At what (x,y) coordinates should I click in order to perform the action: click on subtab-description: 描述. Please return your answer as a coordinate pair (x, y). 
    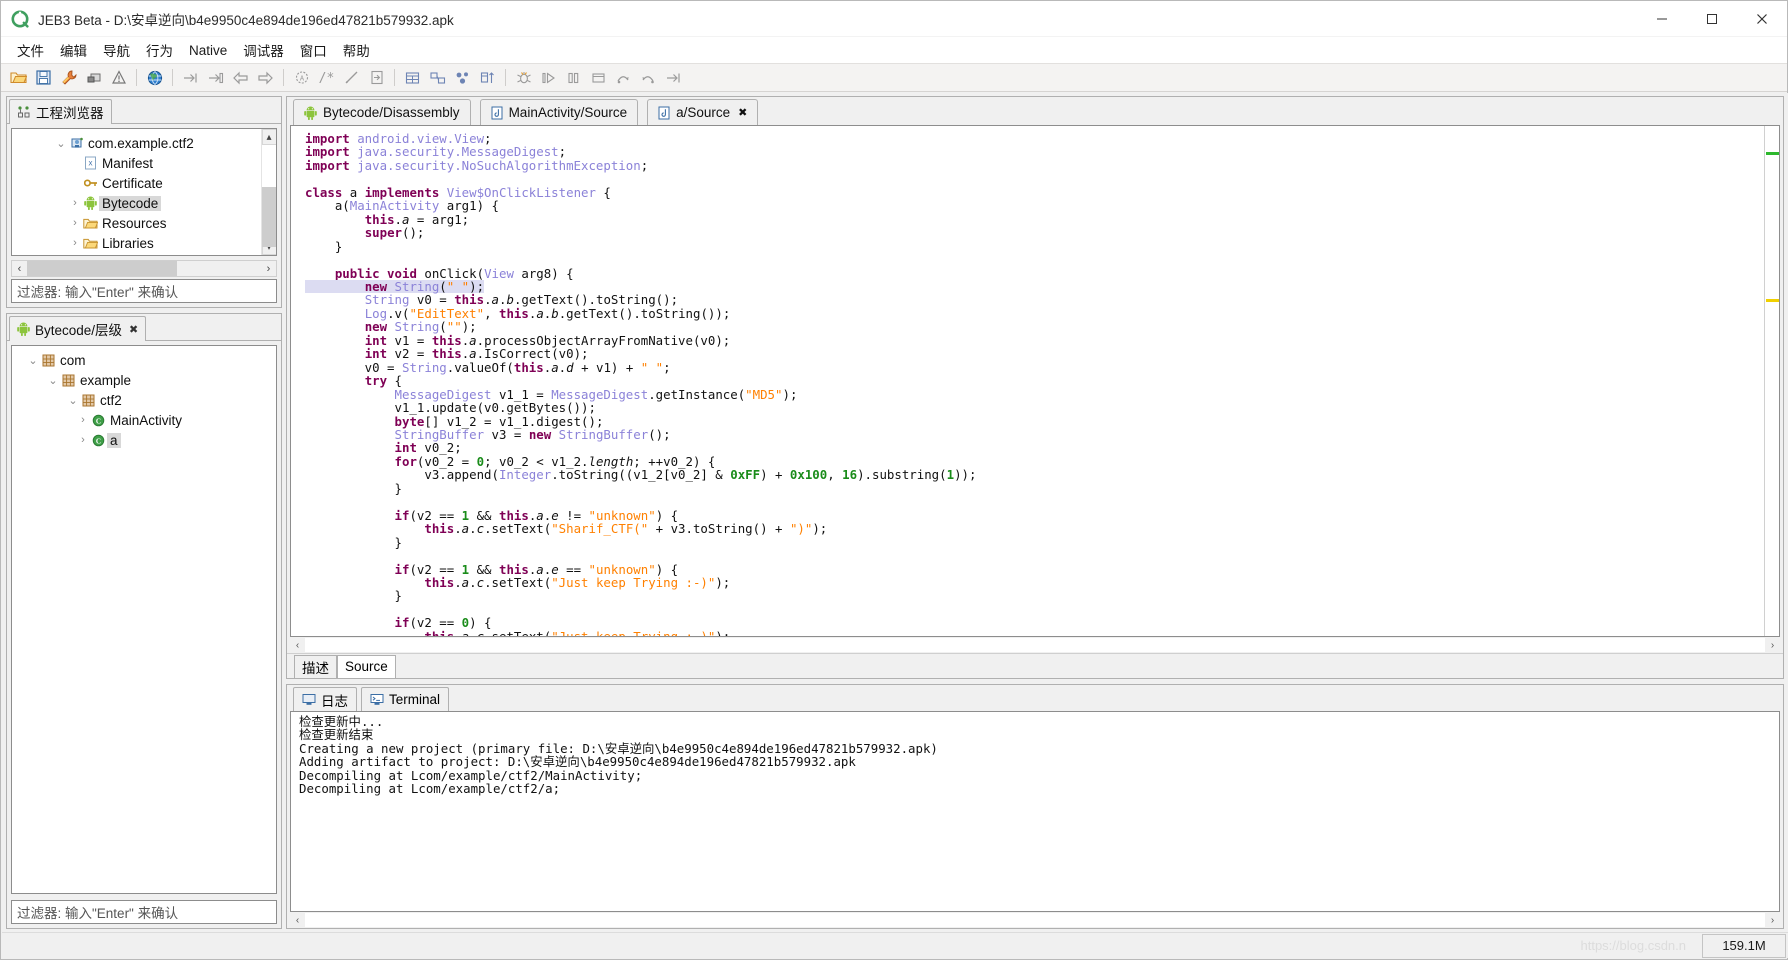
    Looking at the image, I should click on (315, 666).